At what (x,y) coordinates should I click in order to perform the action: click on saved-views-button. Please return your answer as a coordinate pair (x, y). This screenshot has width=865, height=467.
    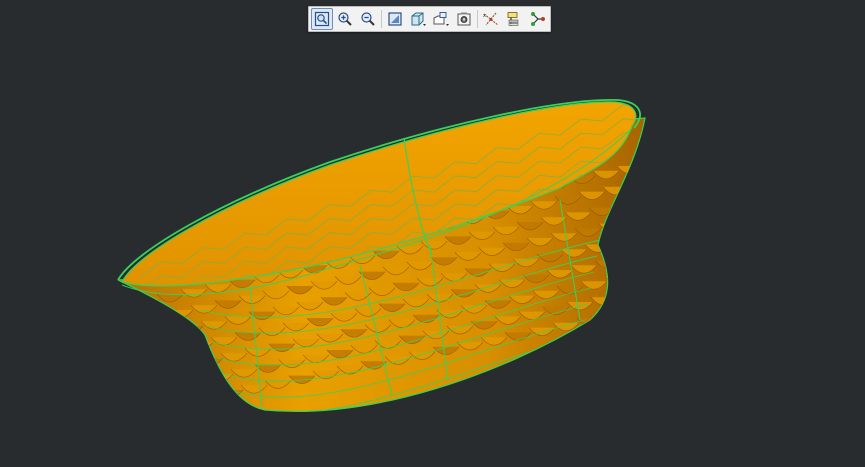
    Looking at the image, I should click on (464, 19).